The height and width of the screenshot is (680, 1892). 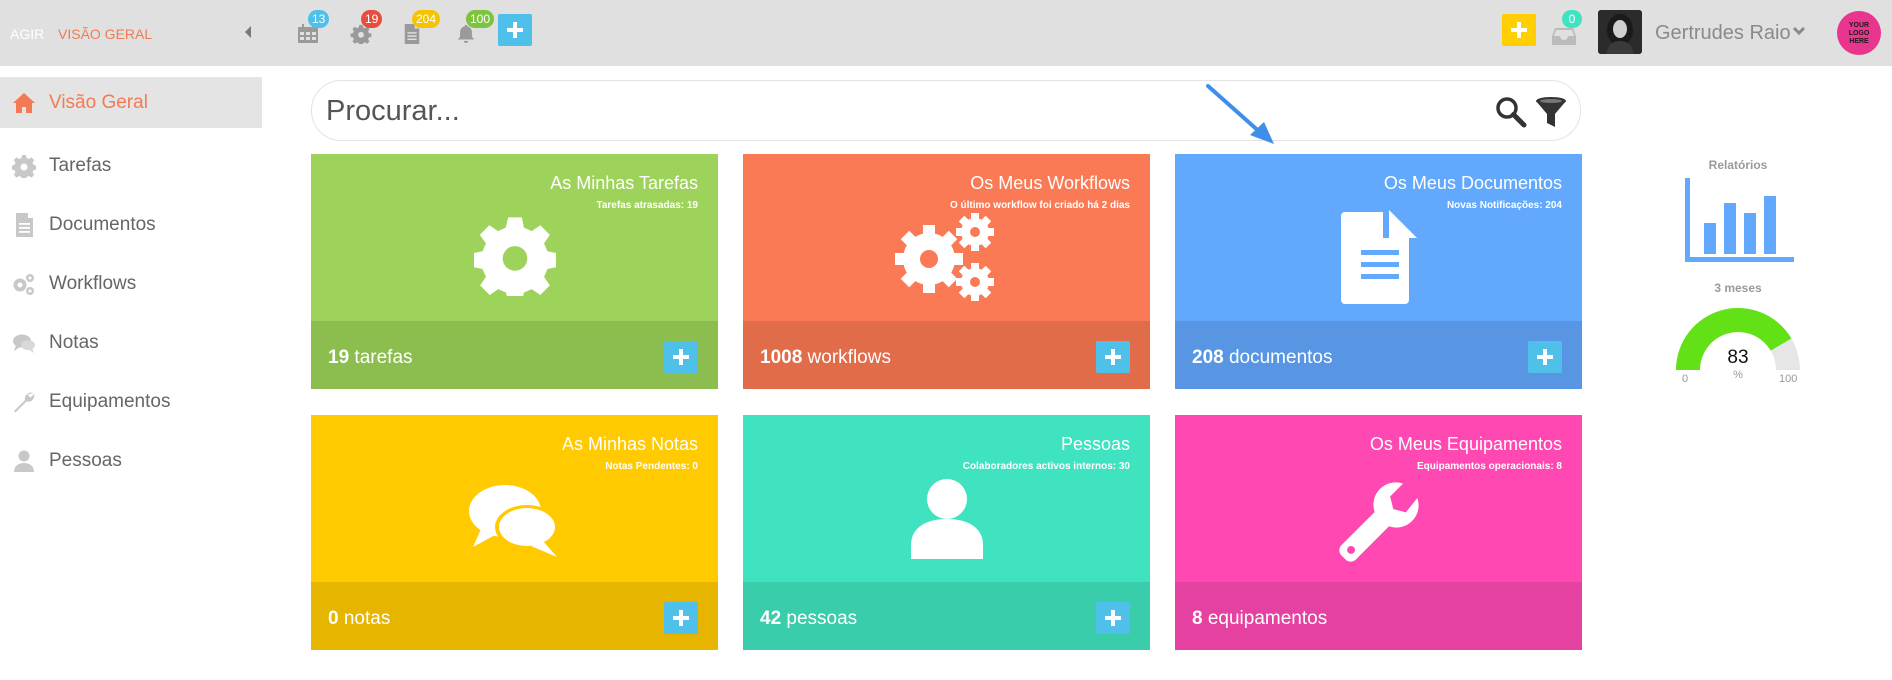 I want to click on tile-count-label: 208 documentos, so click(x=1262, y=358).